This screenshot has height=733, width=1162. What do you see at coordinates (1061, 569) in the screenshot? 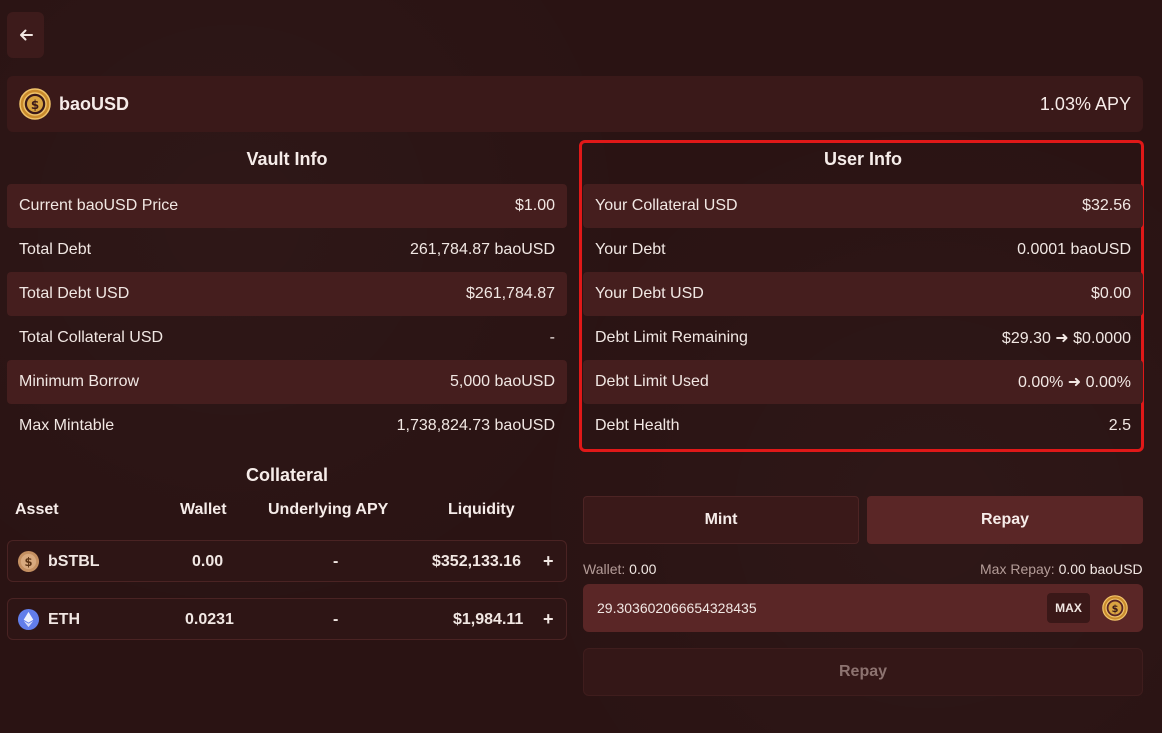
I see `max-repay-info: Max Repay: 0.00 baoUSD` at bounding box center [1061, 569].